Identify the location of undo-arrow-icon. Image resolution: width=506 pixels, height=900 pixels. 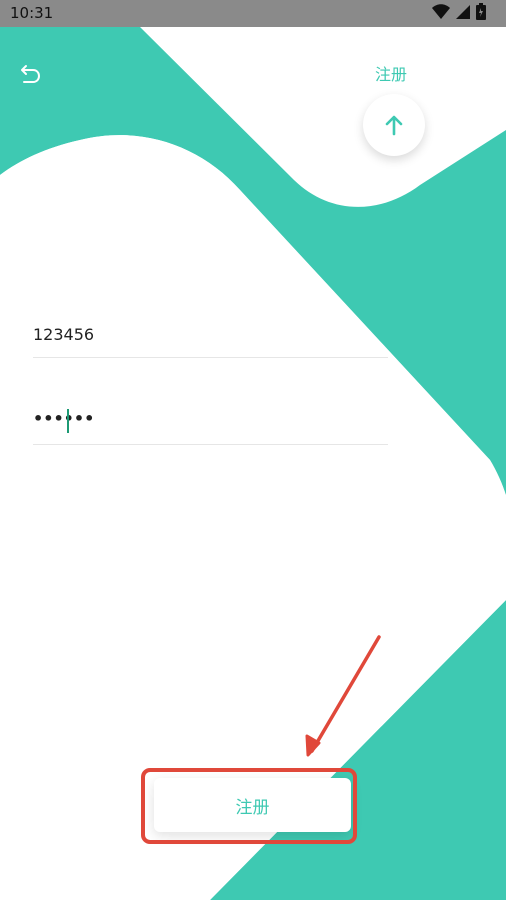
(30, 75).